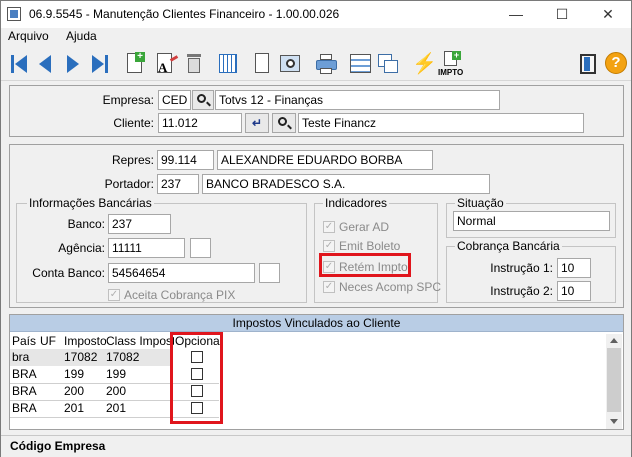 The height and width of the screenshot is (457, 632). I want to click on exit-door-icon, so click(588, 64).